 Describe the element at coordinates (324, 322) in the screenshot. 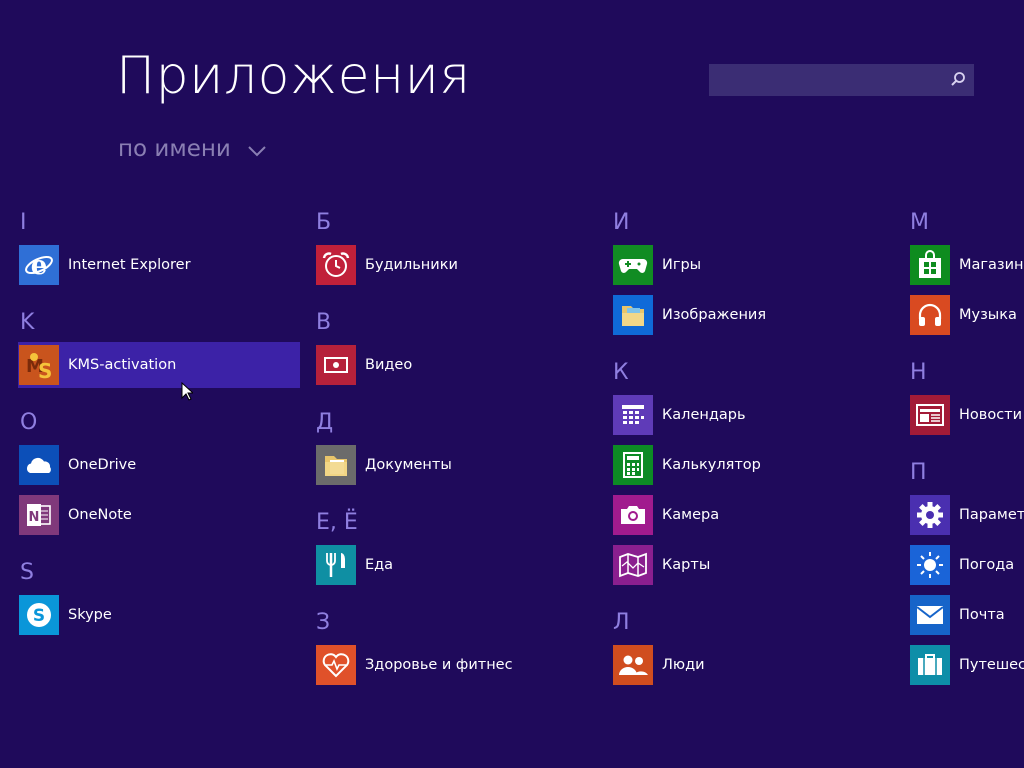

I see `group-header-v: В` at that location.